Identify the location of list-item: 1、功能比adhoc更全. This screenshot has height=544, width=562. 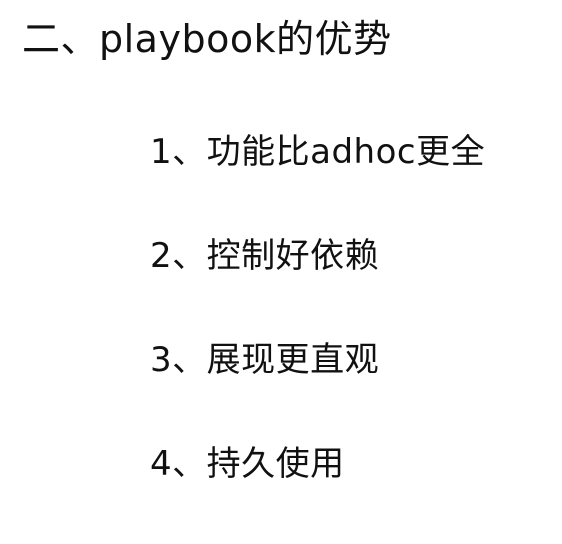
(318, 152).